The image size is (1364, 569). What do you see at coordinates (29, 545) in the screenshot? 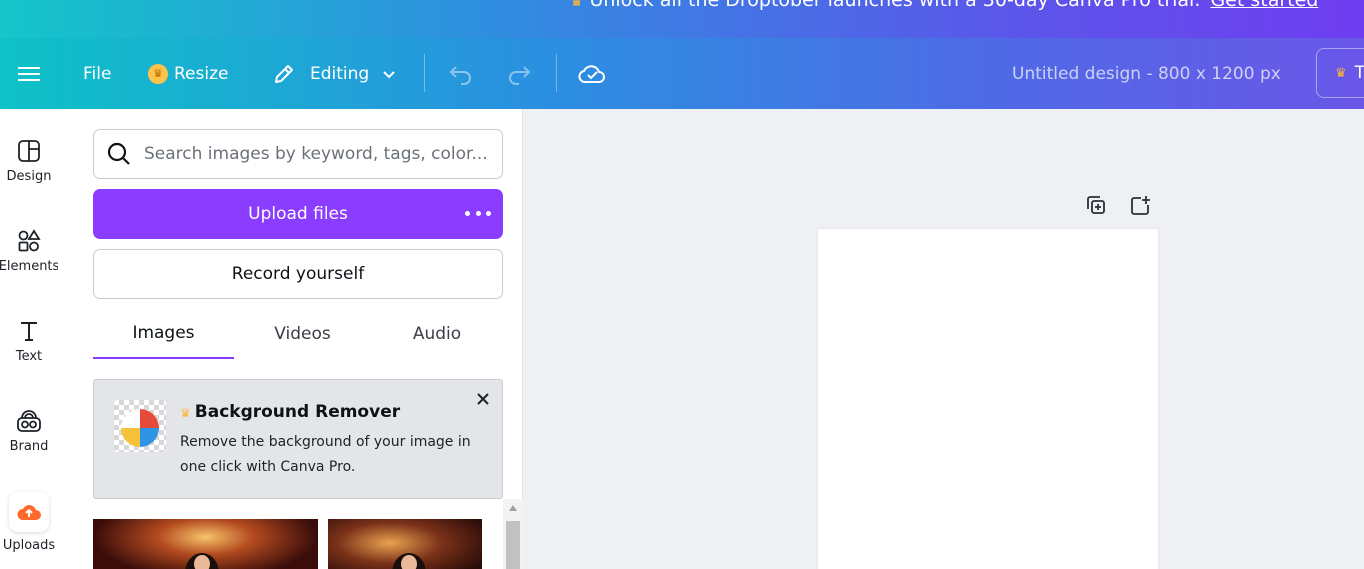
I see `rail-label: Uploads` at bounding box center [29, 545].